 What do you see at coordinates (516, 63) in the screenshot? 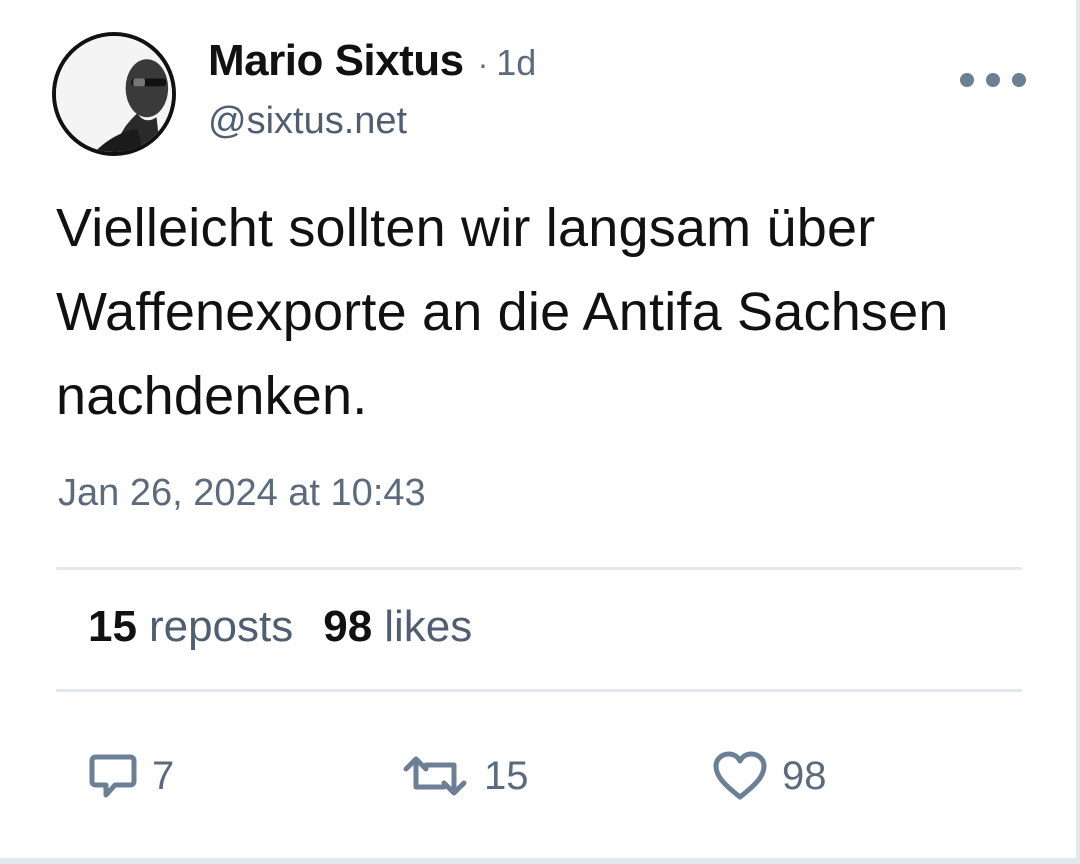
I see `time-ago: 1d` at bounding box center [516, 63].